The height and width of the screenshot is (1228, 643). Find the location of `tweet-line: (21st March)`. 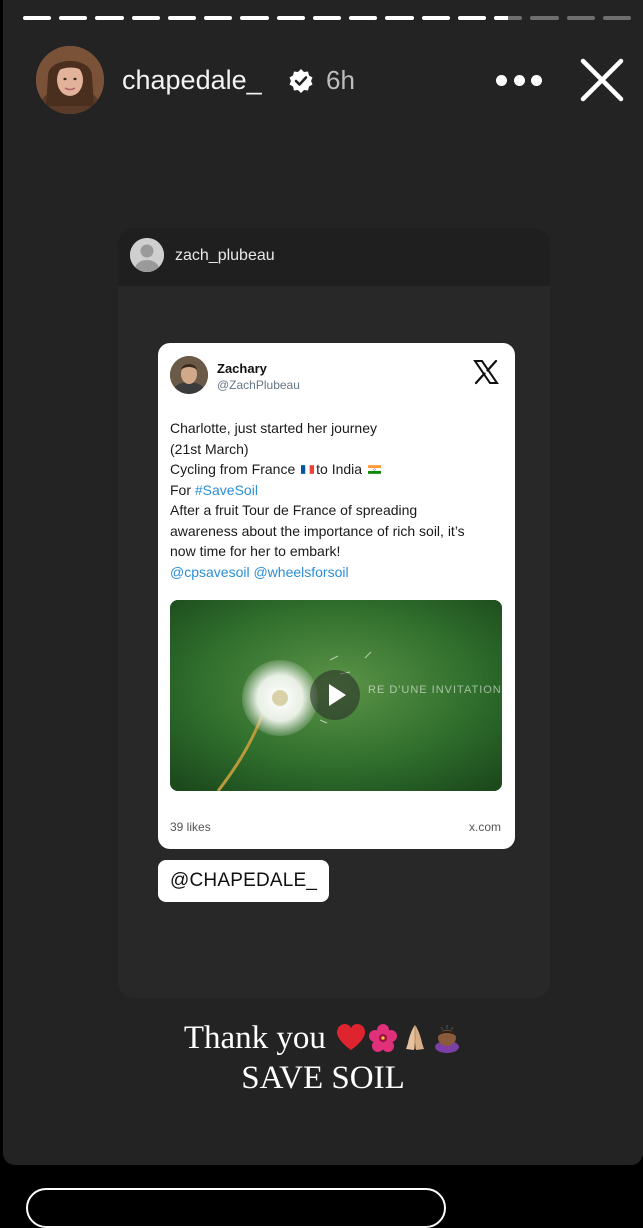

tweet-line: (21st March) is located at coordinates (209, 448).